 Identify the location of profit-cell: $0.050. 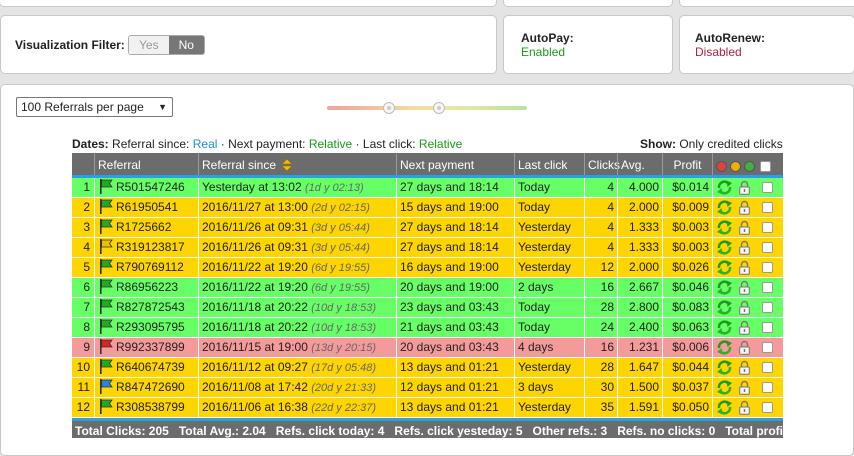
(687, 407).